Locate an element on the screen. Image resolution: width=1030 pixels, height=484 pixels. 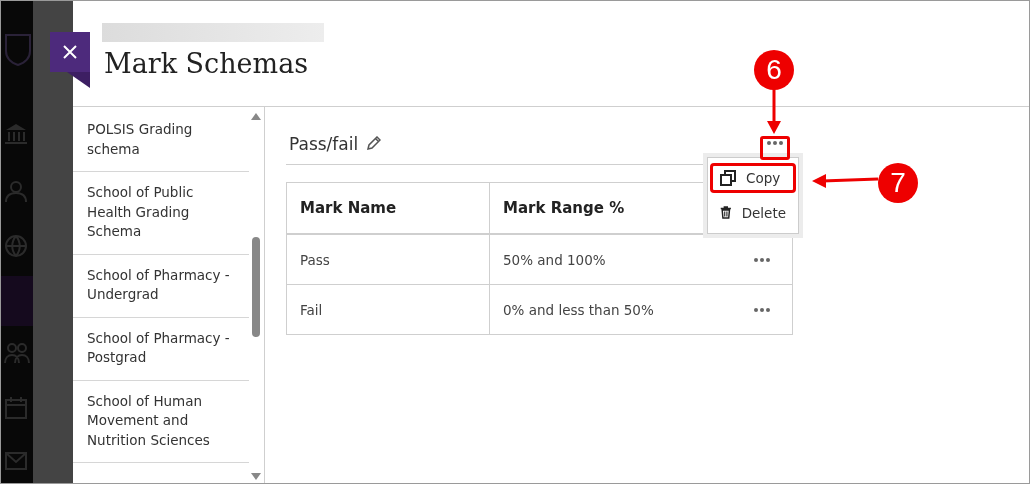
panel-title: Mark Schemas is located at coordinates (206, 63).